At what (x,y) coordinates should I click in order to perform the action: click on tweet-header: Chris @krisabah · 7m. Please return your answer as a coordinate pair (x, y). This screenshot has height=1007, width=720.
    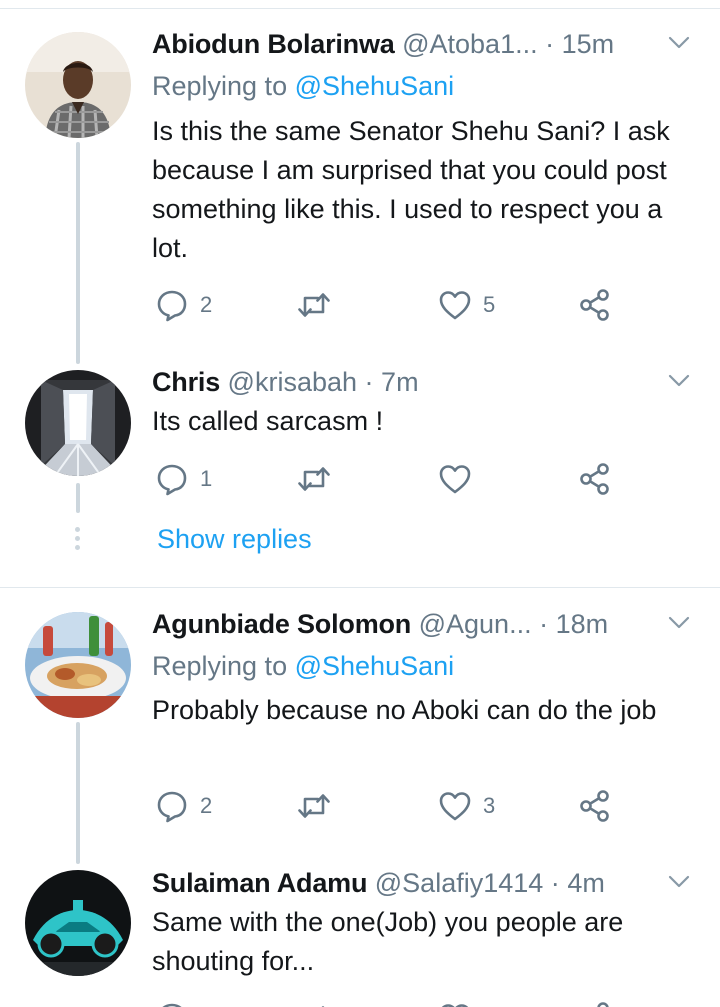
    Looking at the image, I should click on (436, 382).